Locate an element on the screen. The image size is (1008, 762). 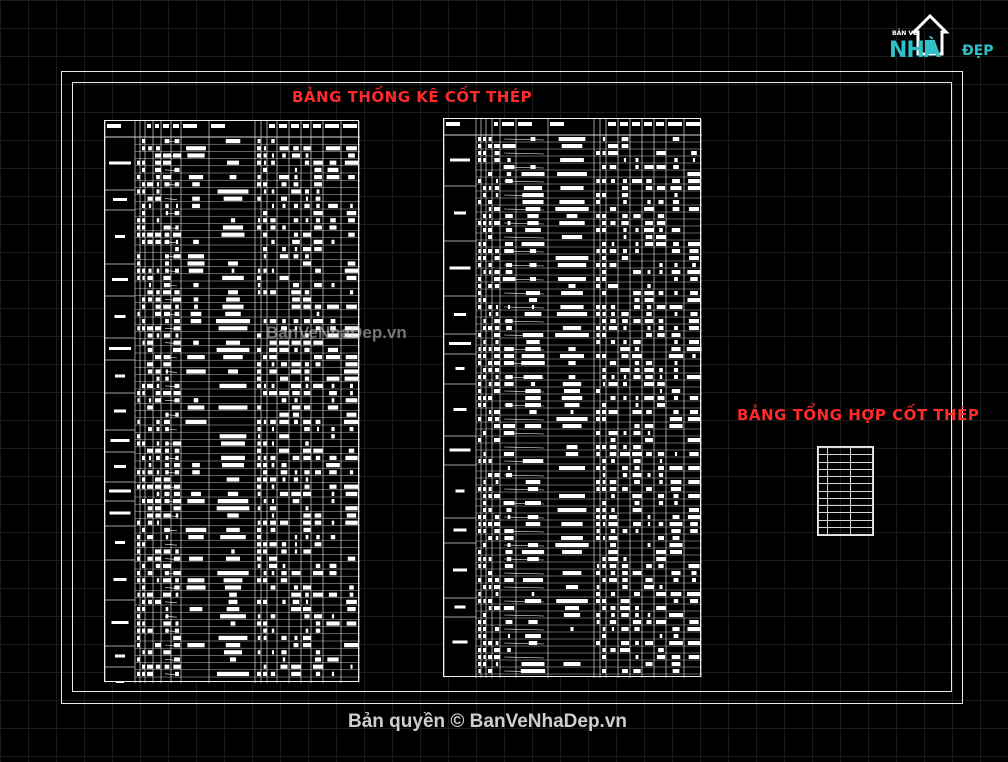
logo-main-text: NHÀ is located at coordinates (915, 50).